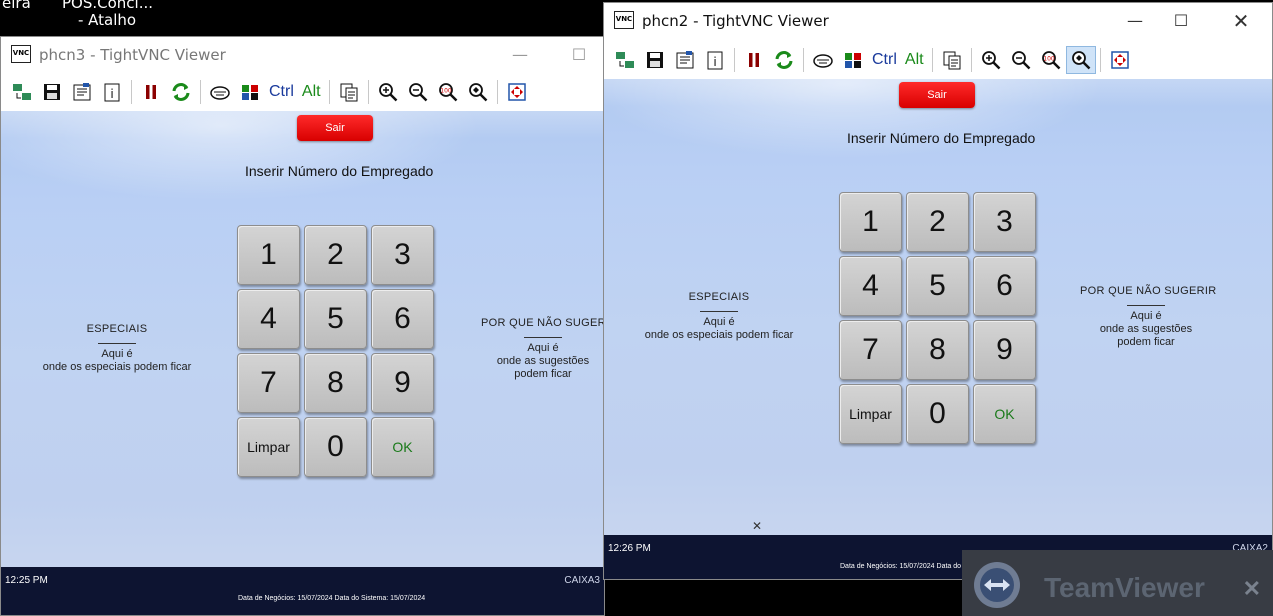 Image resolution: width=1273 pixels, height=616 pixels. Describe the element at coordinates (1241, 21) in the screenshot. I see `close-button: ✕` at that location.